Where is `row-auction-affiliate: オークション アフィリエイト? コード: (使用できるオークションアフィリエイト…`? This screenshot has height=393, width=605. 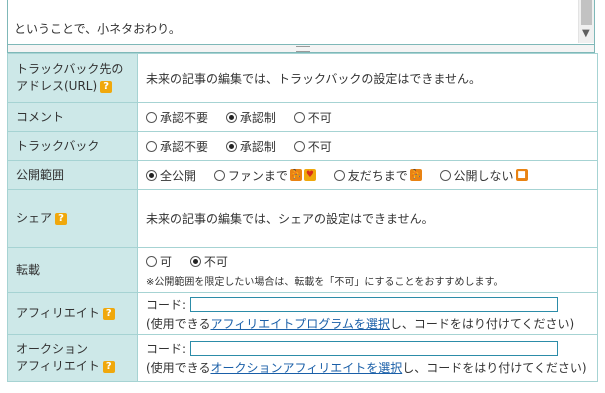 row-auction-affiliate: オークション アフィリエイト? コード: (使用できるオークションアフィリエイト… is located at coordinates (302, 358).